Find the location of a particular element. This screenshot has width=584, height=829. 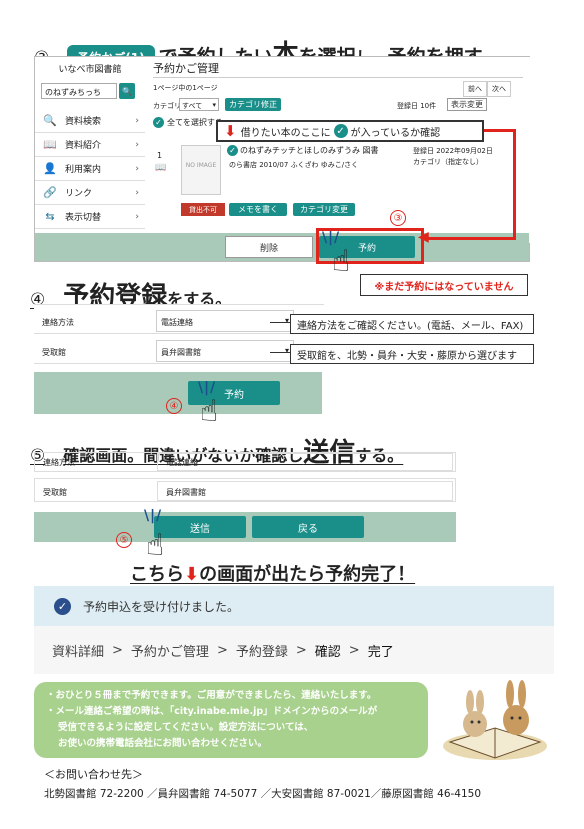

sidebar-item-4: ⇆ 表示切替 › is located at coordinates (90, 217).